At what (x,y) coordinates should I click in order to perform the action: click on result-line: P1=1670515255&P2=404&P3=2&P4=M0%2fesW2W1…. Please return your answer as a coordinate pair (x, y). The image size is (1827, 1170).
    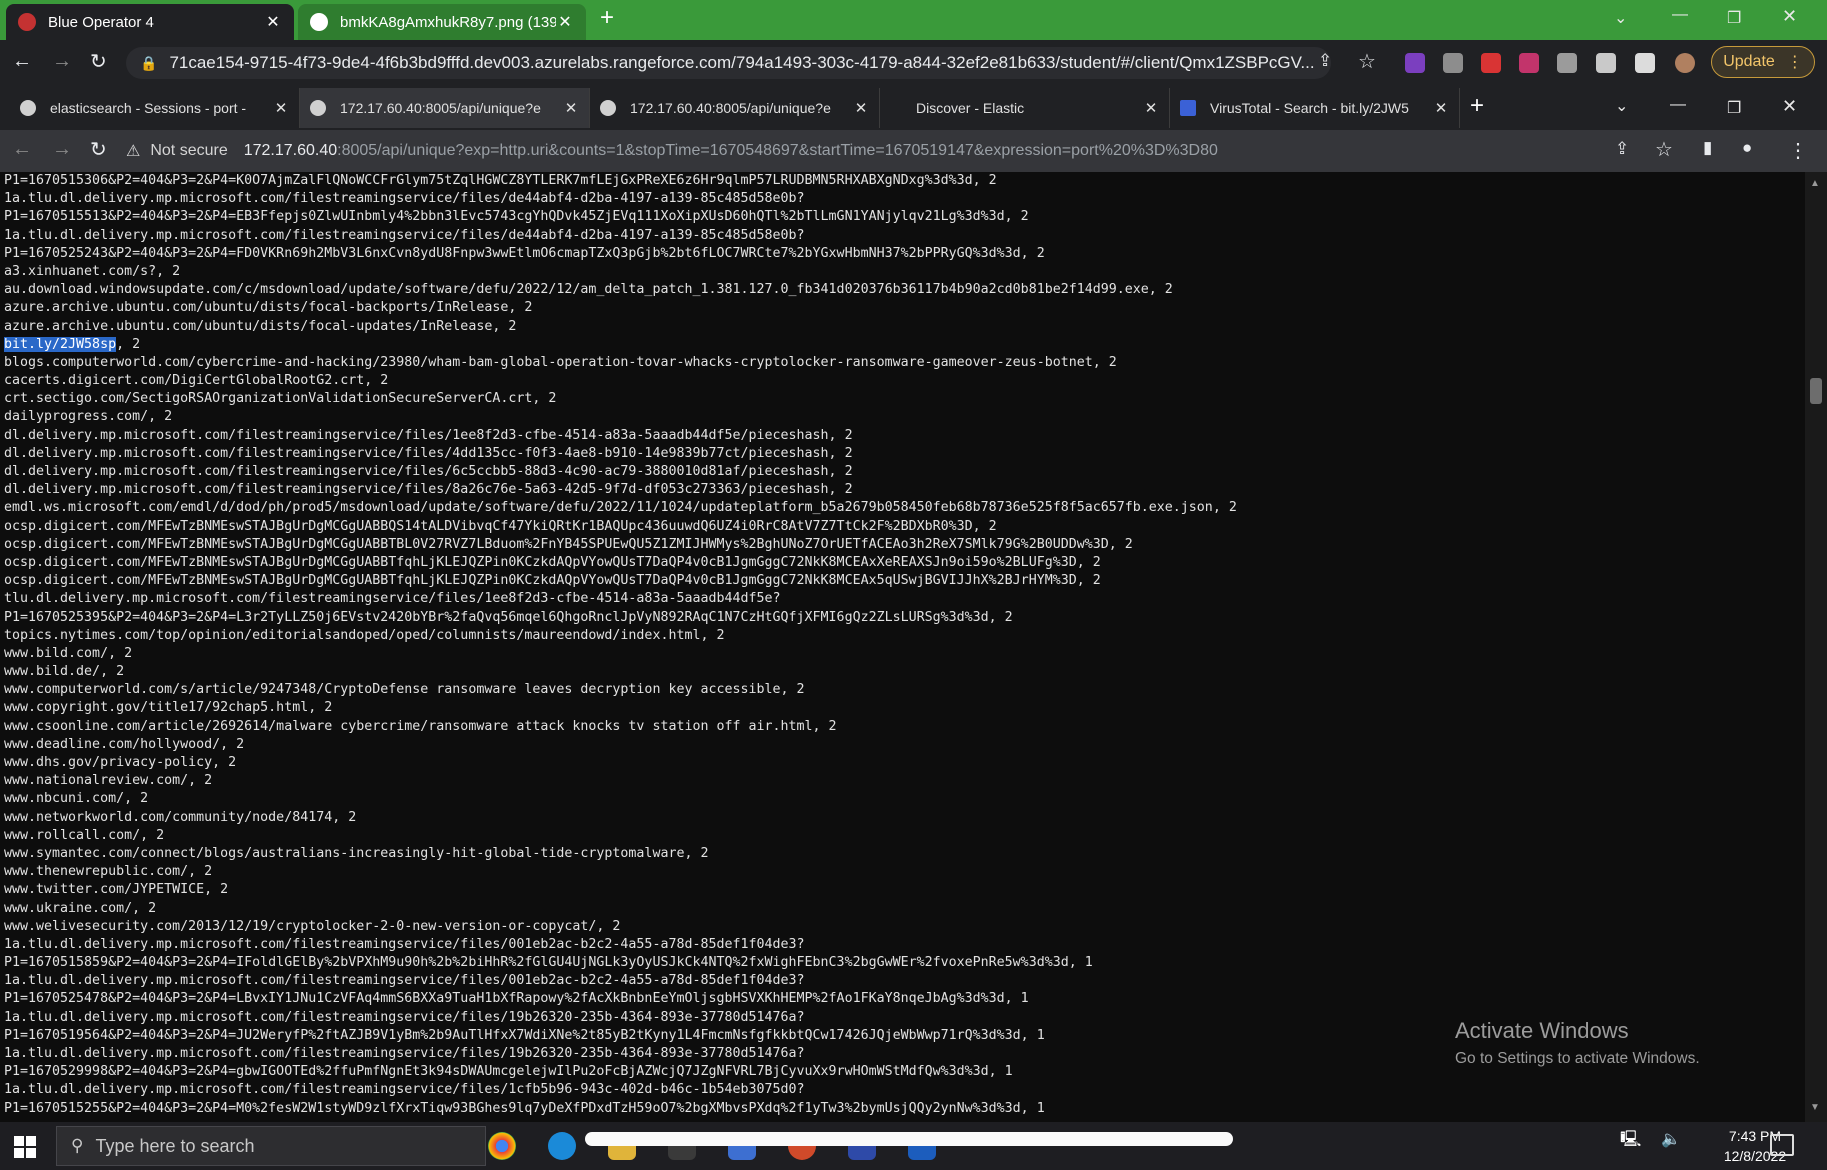
    Looking at the image, I should click on (524, 1108).